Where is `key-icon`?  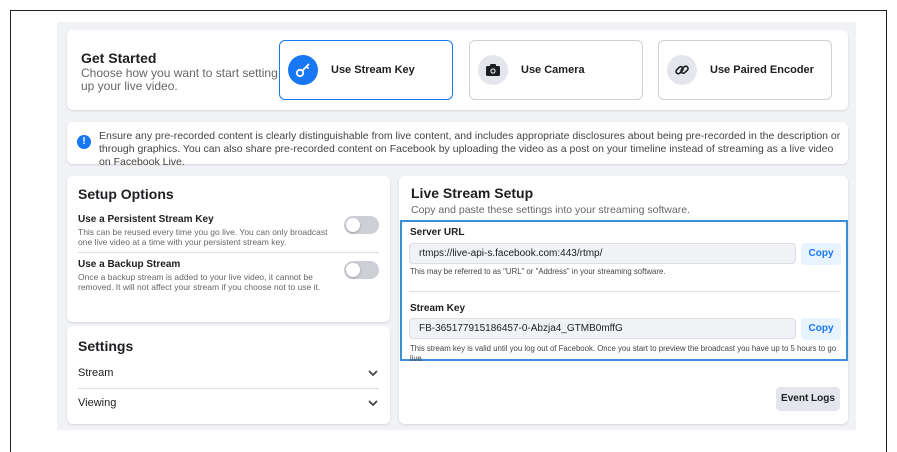 key-icon is located at coordinates (303, 70).